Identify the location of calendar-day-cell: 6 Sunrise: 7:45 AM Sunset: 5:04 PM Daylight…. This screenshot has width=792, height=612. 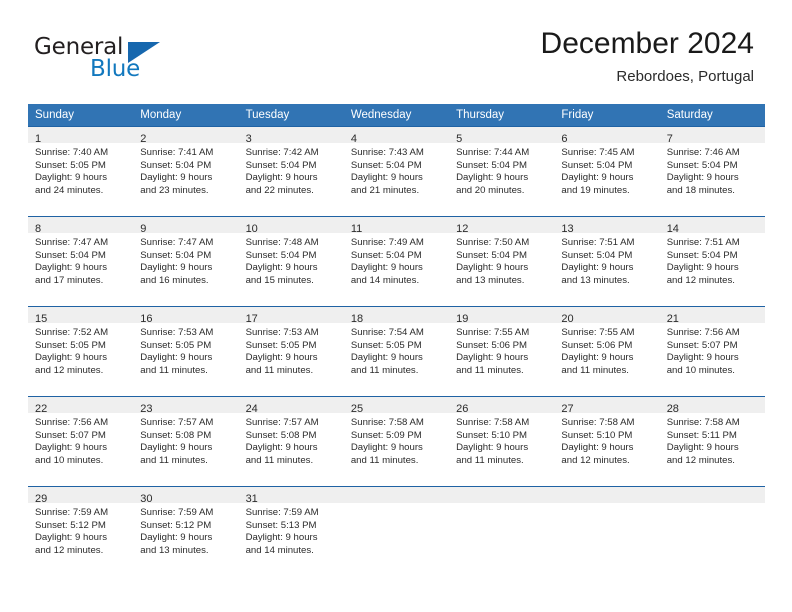
(607, 167).